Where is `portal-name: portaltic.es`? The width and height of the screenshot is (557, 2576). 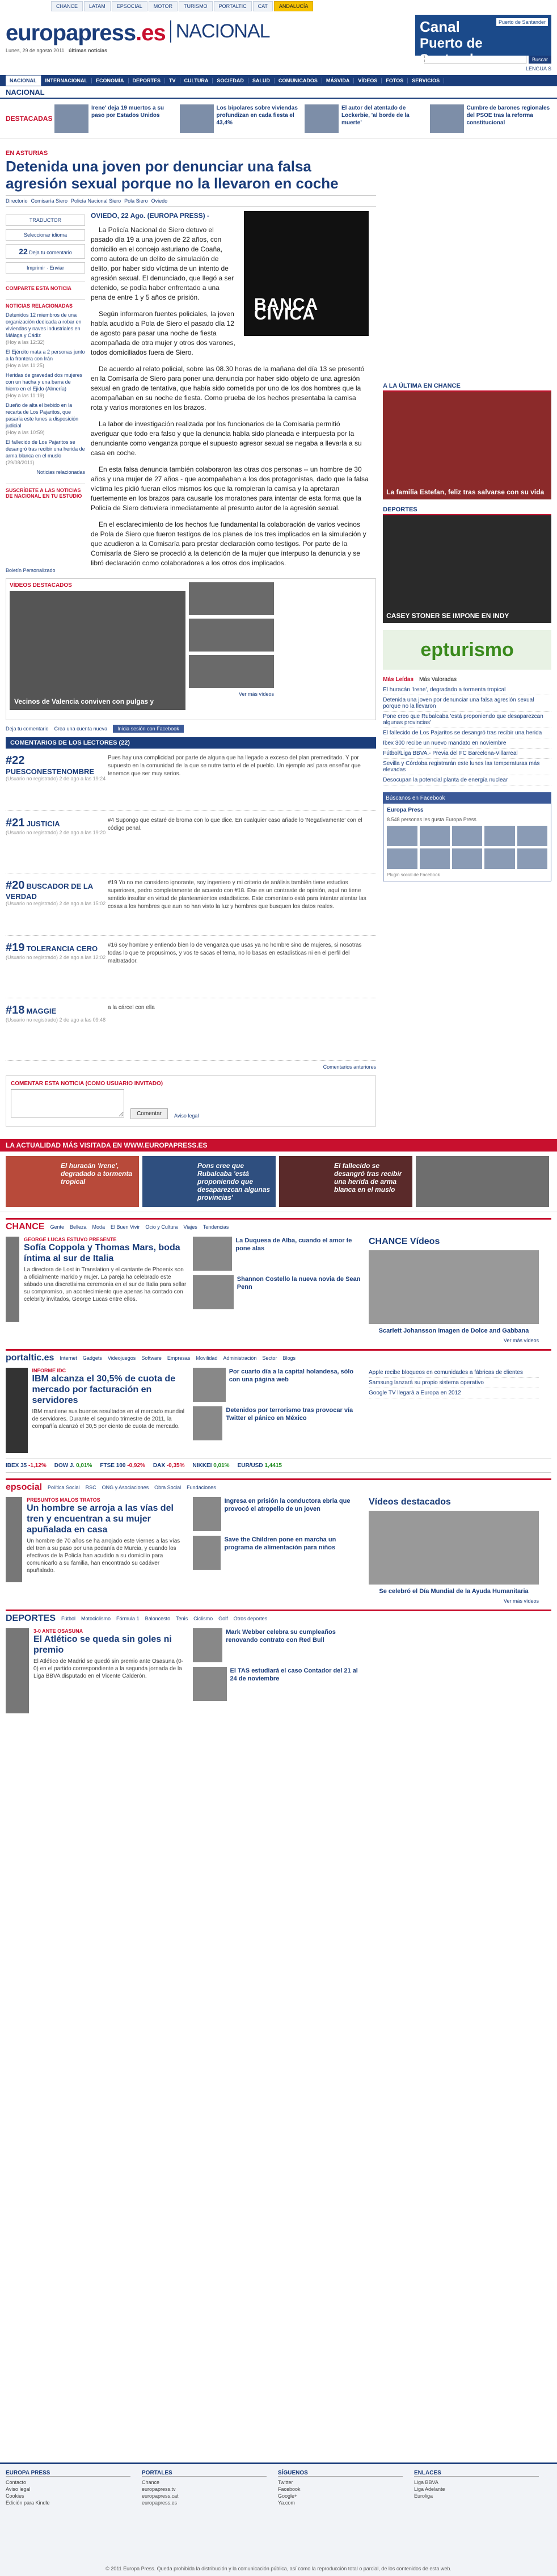
portal-name: portaltic.es is located at coordinates (30, 1358).